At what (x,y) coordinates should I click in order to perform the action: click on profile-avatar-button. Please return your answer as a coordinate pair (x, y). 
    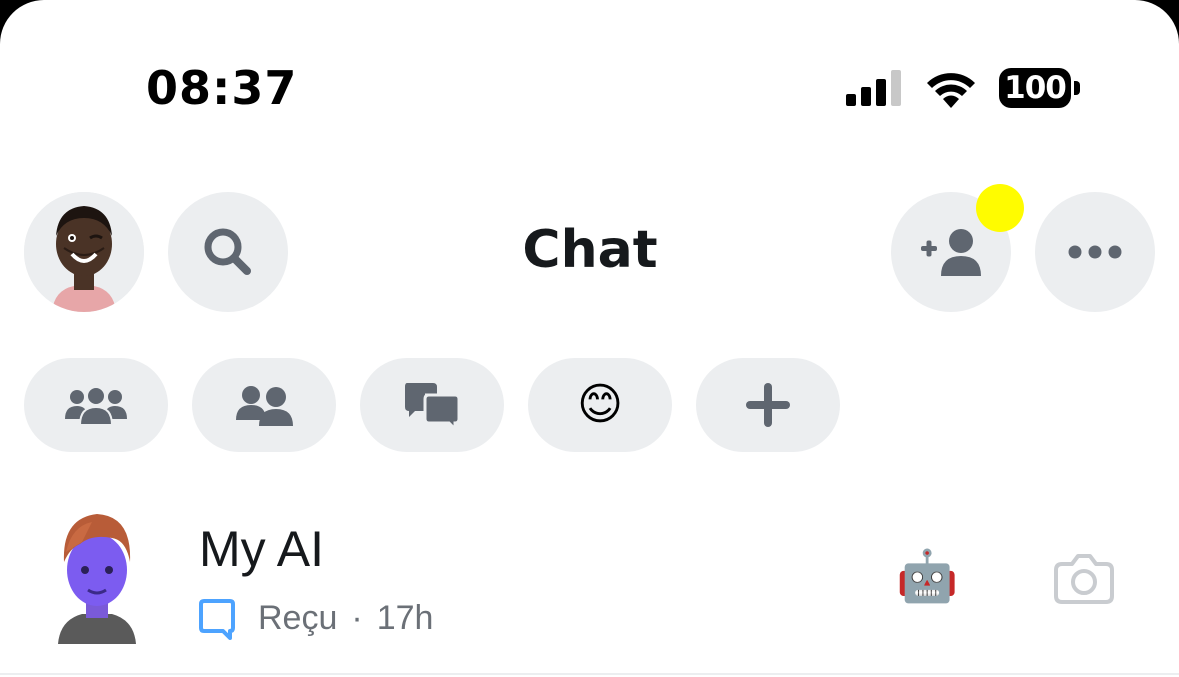
    Looking at the image, I should click on (84, 252).